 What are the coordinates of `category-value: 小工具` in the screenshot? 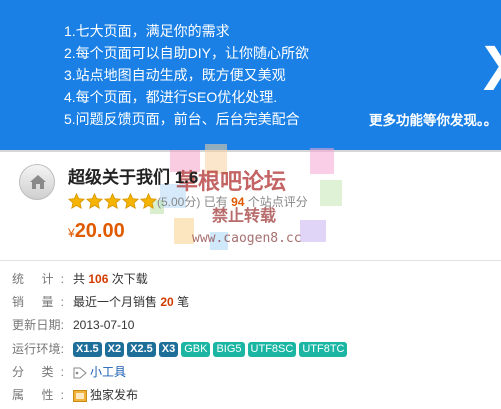 It's located at (99, 372).